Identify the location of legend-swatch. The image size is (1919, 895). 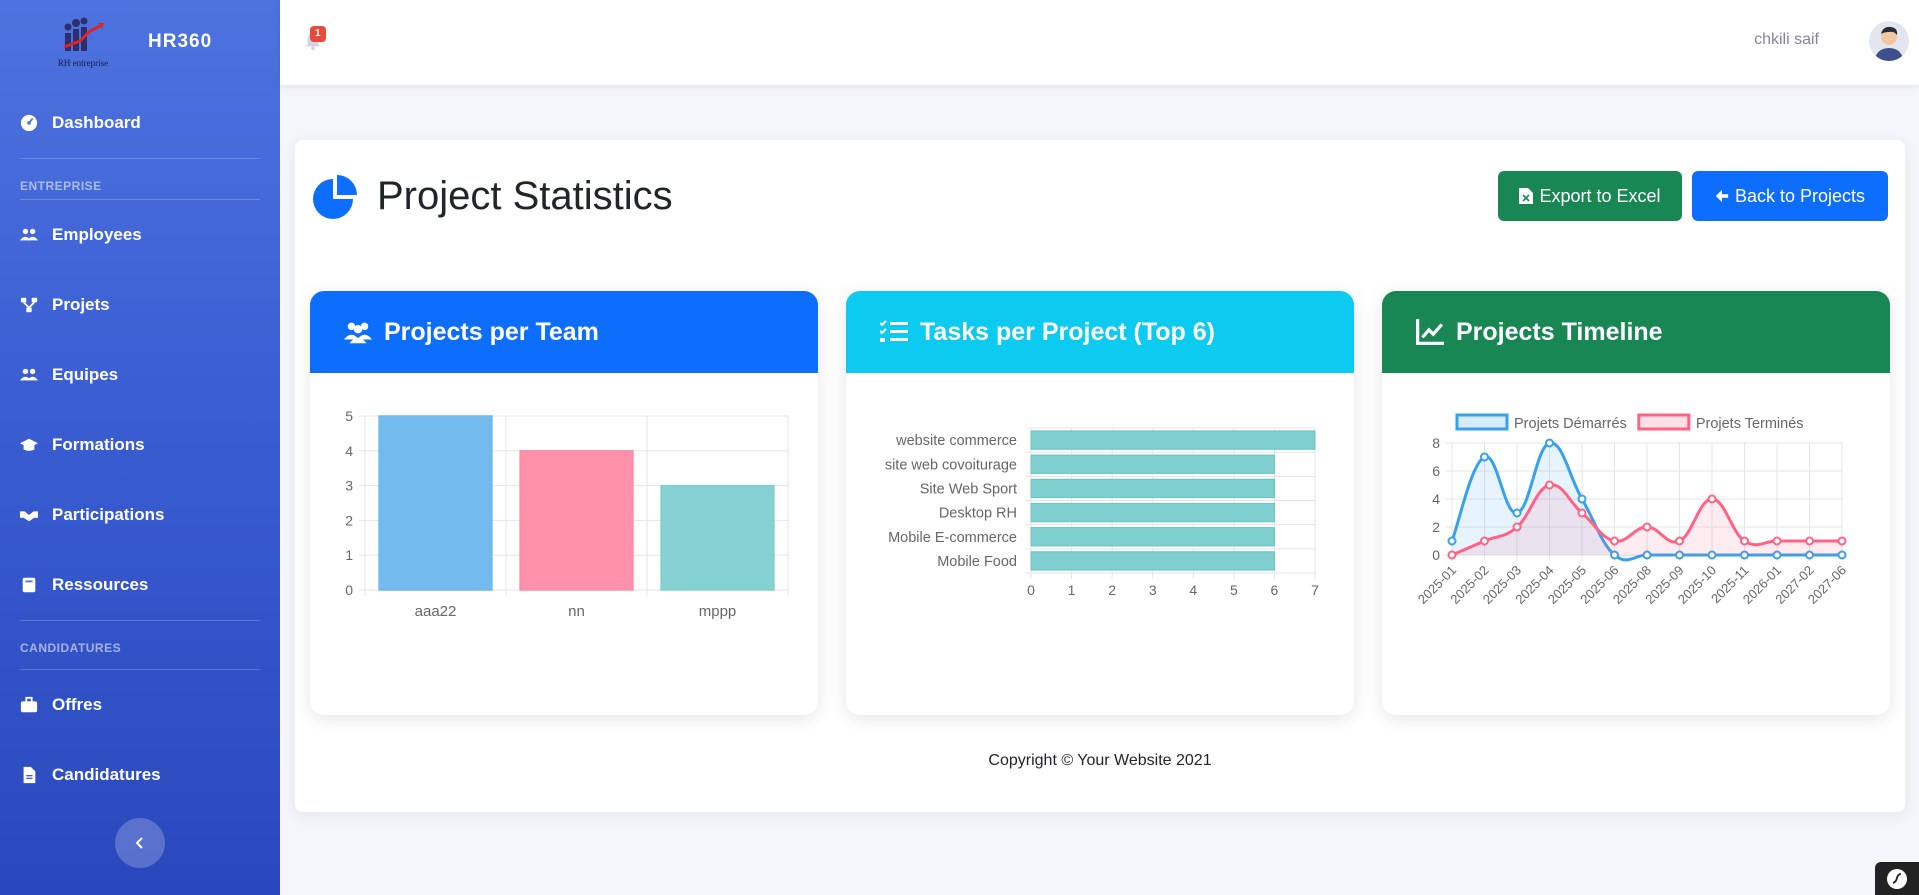
(1482, 422).